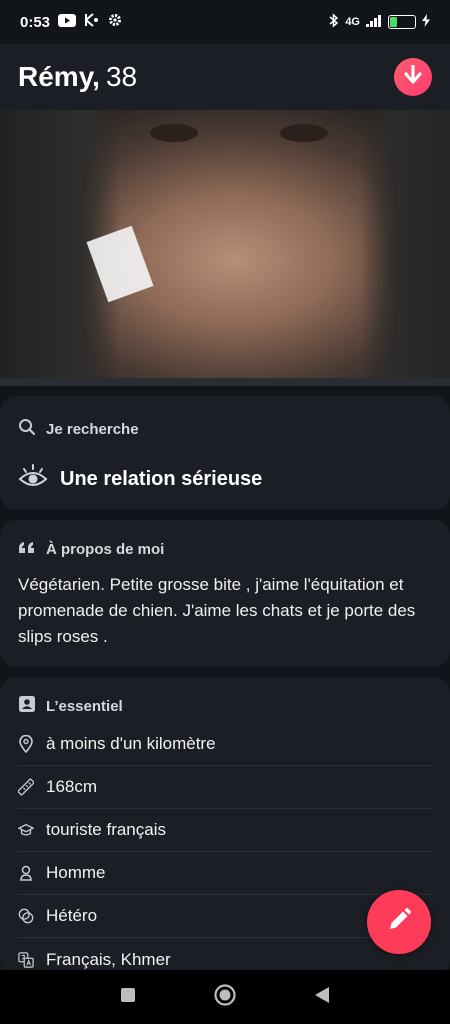 Image resolution: width=450 pixels, height=1024 pixels. What do you see at coordinates (26, 959) in the screenshot?
I see `translate-icon` at bounding box center [26, 959].